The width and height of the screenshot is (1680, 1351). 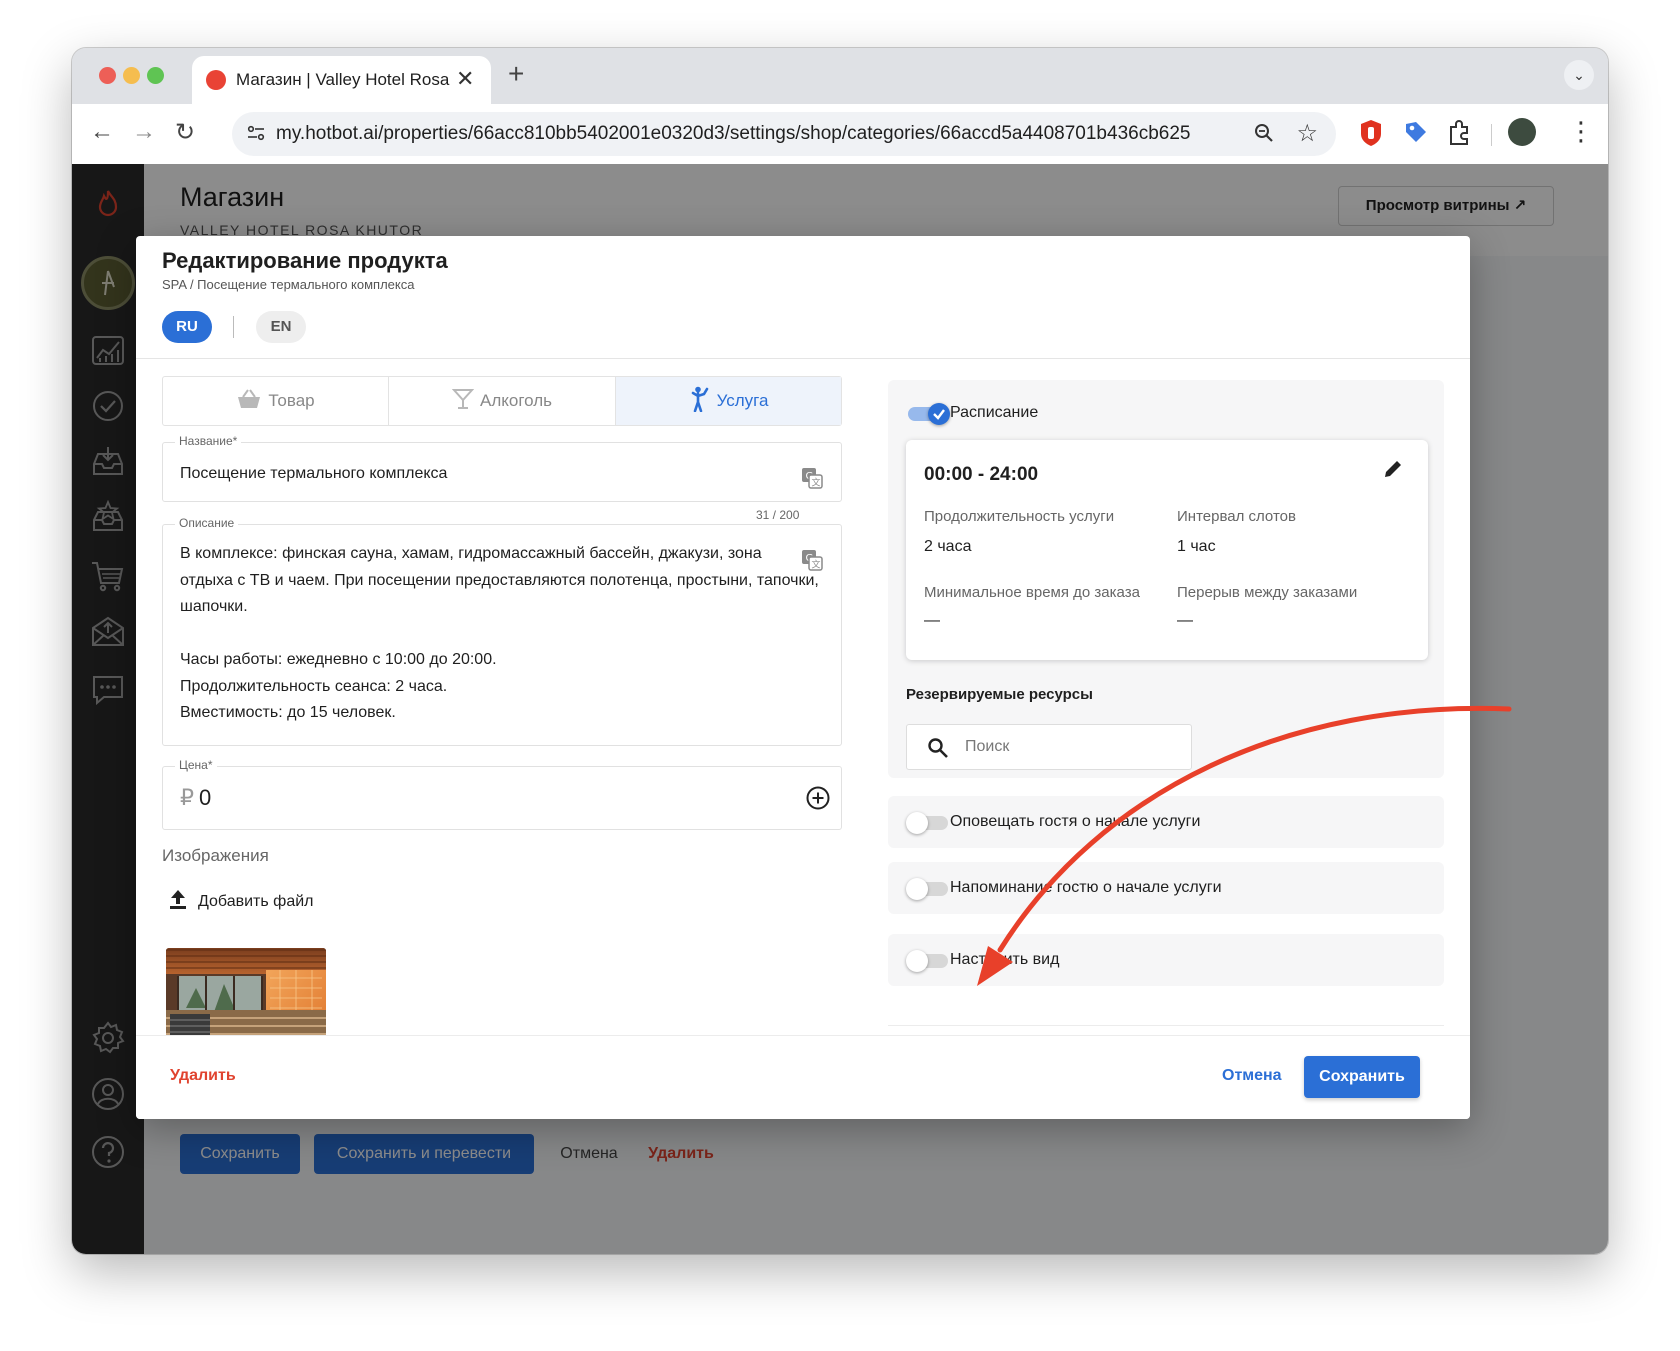 What do you see at coordinates (1252, 1076) in the screenshot?
I see `cancel-button: Отмена` at bounding box center [1252, 1076].